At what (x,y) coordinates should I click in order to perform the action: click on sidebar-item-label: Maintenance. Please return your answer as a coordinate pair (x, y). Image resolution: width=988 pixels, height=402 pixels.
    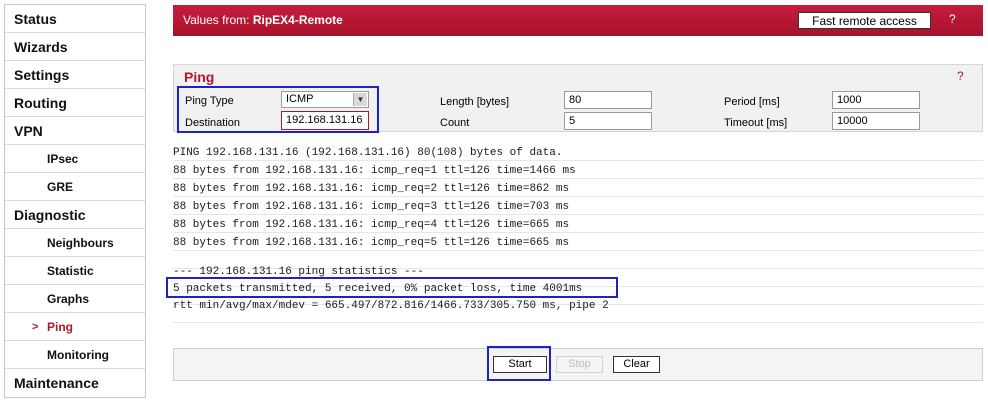
    Looking at the image, I should click on (56, 383).